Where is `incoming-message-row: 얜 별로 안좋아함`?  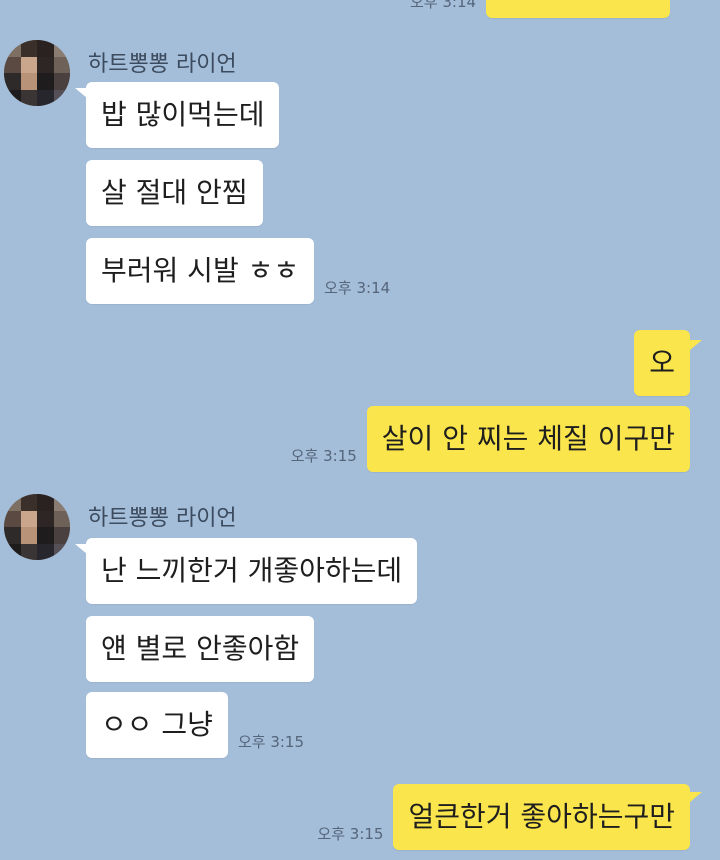 incoming-message-row: 얜 별로 안좋아함 is located at coordinates (200, 649).